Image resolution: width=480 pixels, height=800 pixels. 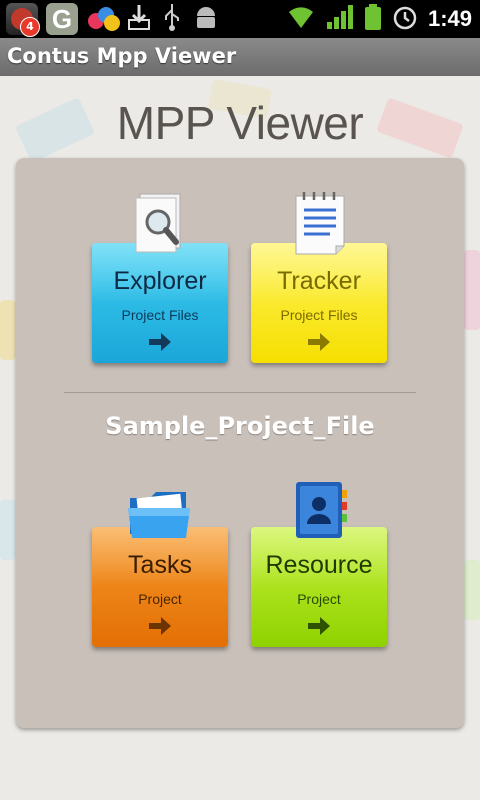 I want to click on app-notification-icon: 4, so click(x=23, y=20).